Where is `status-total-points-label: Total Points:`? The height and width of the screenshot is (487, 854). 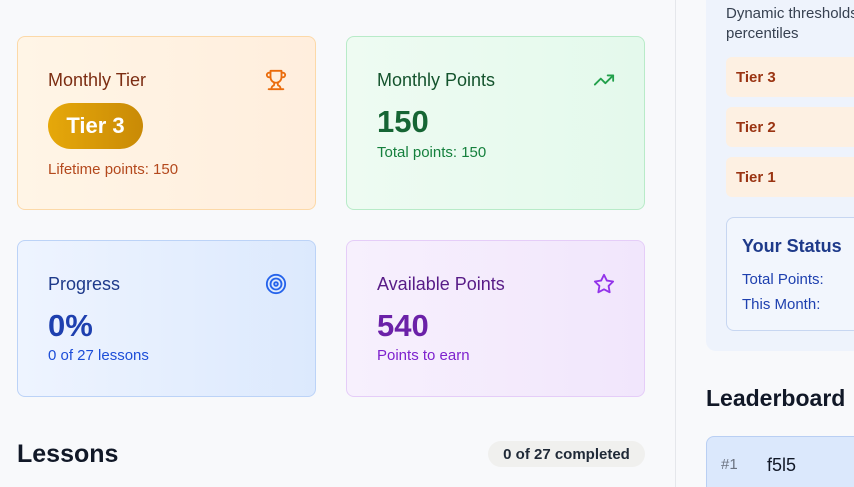
status-total-points-label: Total Points: is located at coordinates (783, 279).